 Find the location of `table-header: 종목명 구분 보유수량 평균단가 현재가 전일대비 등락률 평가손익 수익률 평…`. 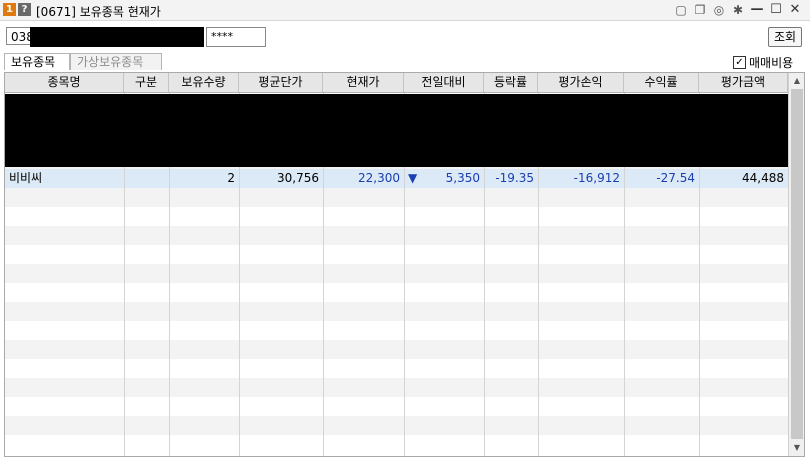

table-header: 종목명 구분 보유수량 평균단가 현재가 전일대비 등락률 평가손익 수익률 평… is located at coordinates (396, 83).